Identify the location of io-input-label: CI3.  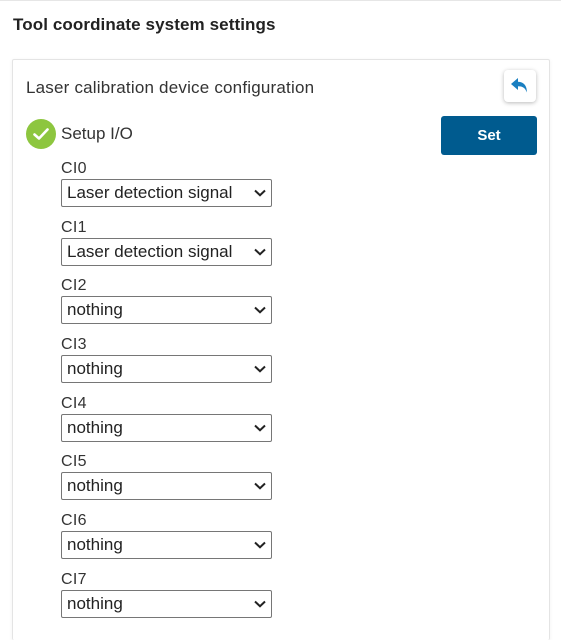
(74, 345).